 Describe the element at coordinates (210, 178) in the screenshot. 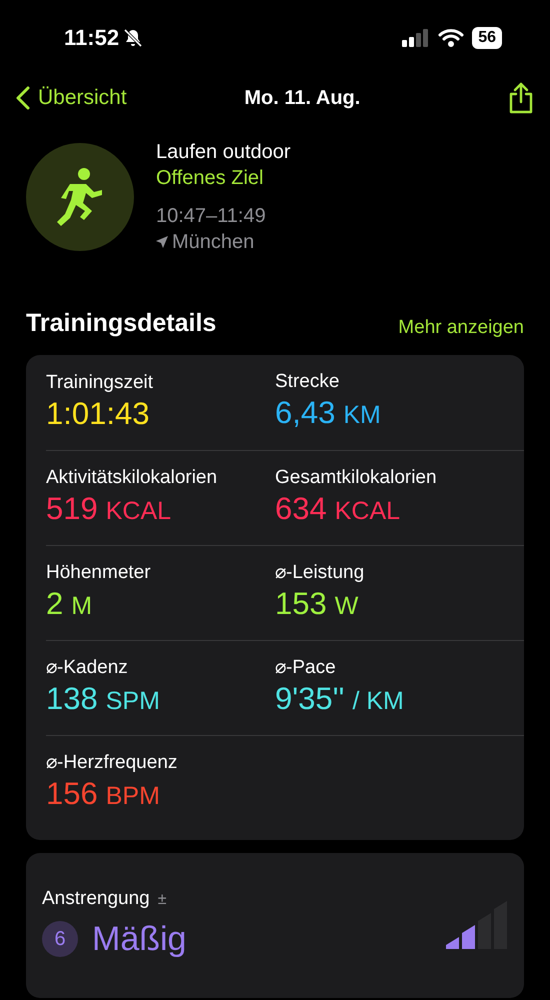

I see `workout-goal: Offenes Ziel` at that location.